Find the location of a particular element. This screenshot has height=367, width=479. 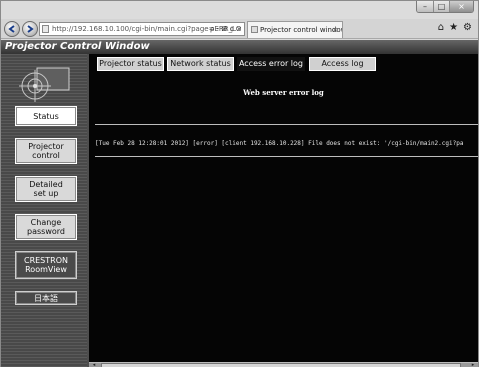

sidebar-item-change-password: Change password is located at coordinates (46, 227).